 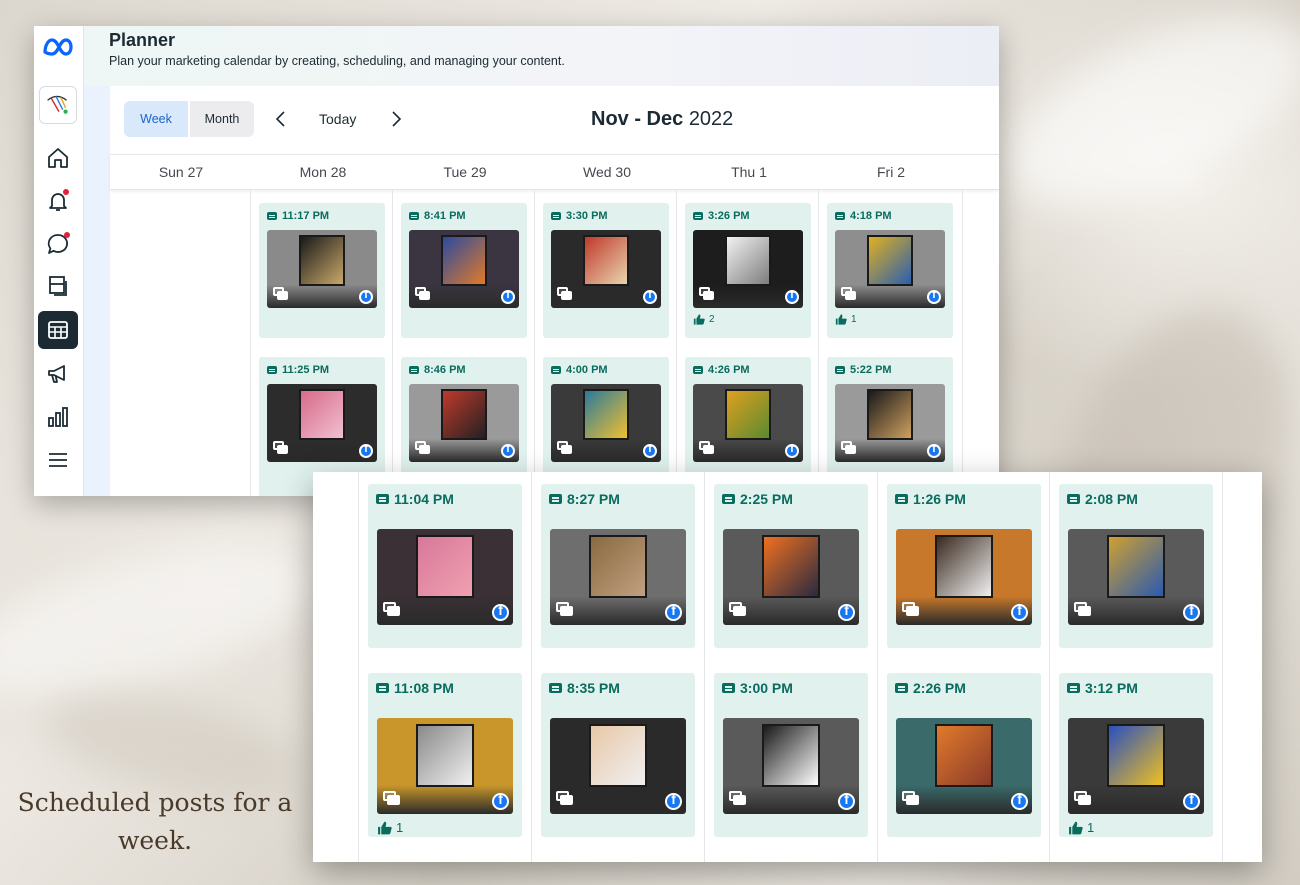 I want to click on caption-line: week., so click(x=155, y=840).